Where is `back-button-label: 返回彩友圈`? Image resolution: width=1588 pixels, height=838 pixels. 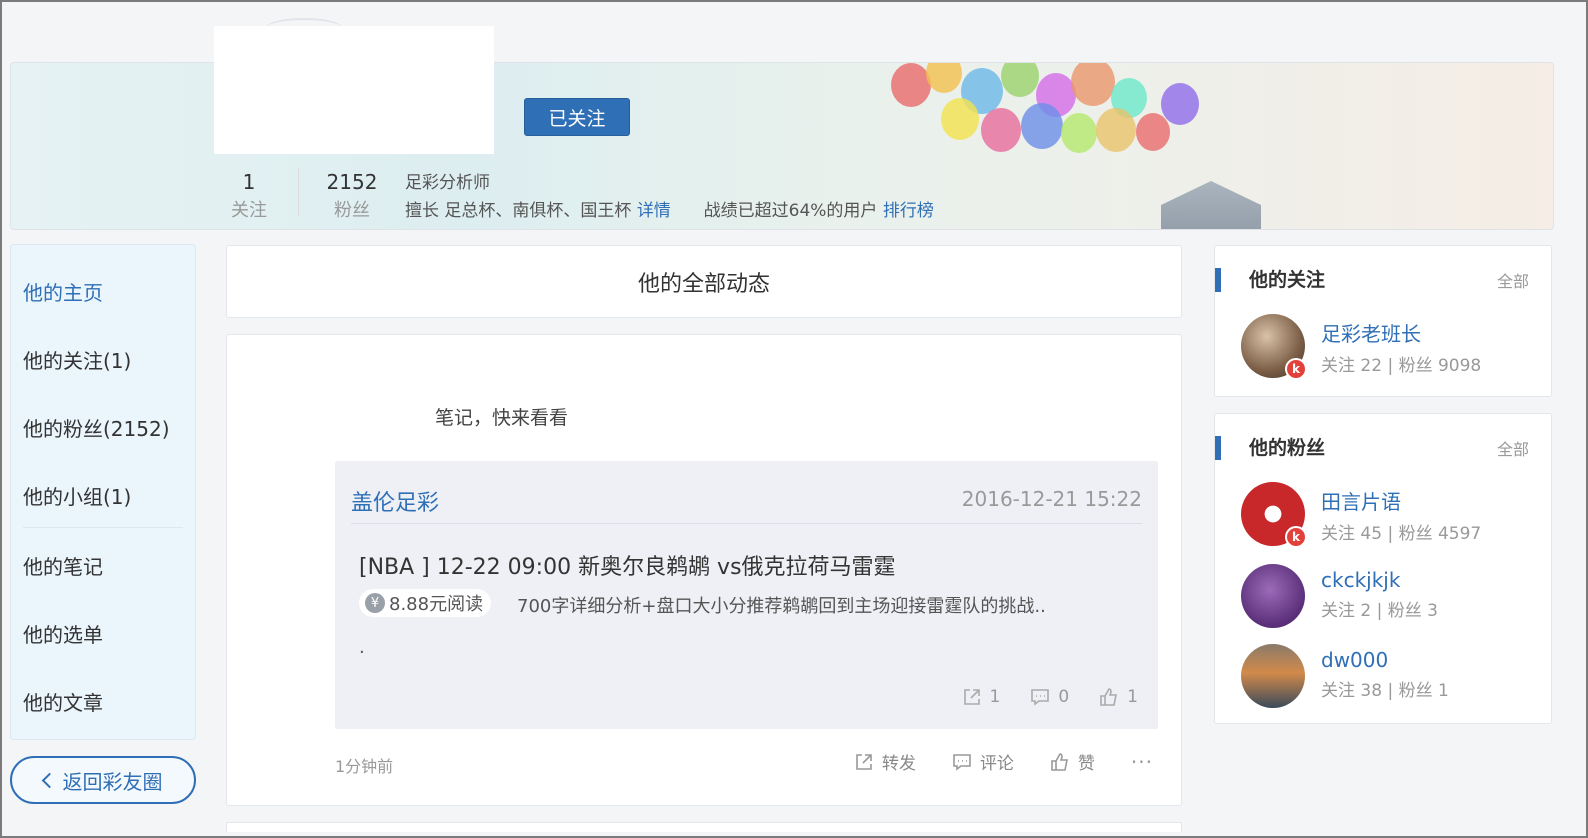
back-button-label: 返回彩友圈 is located at coordinates (112, 781).